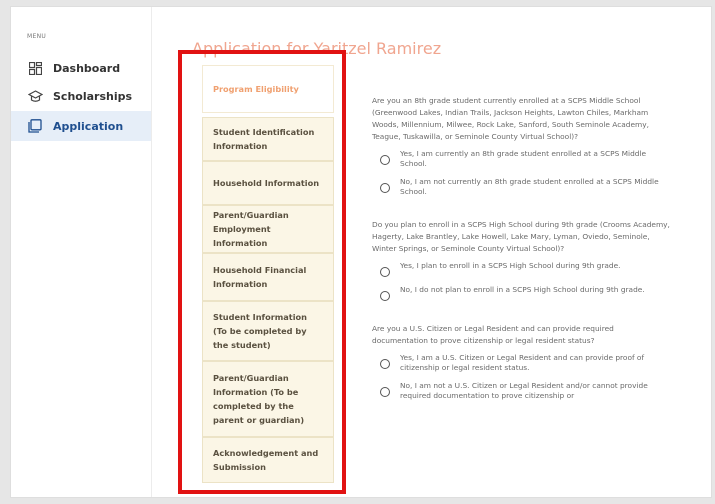  I want to click on sidebar-item-label: Dashboard, so click(87, 68).